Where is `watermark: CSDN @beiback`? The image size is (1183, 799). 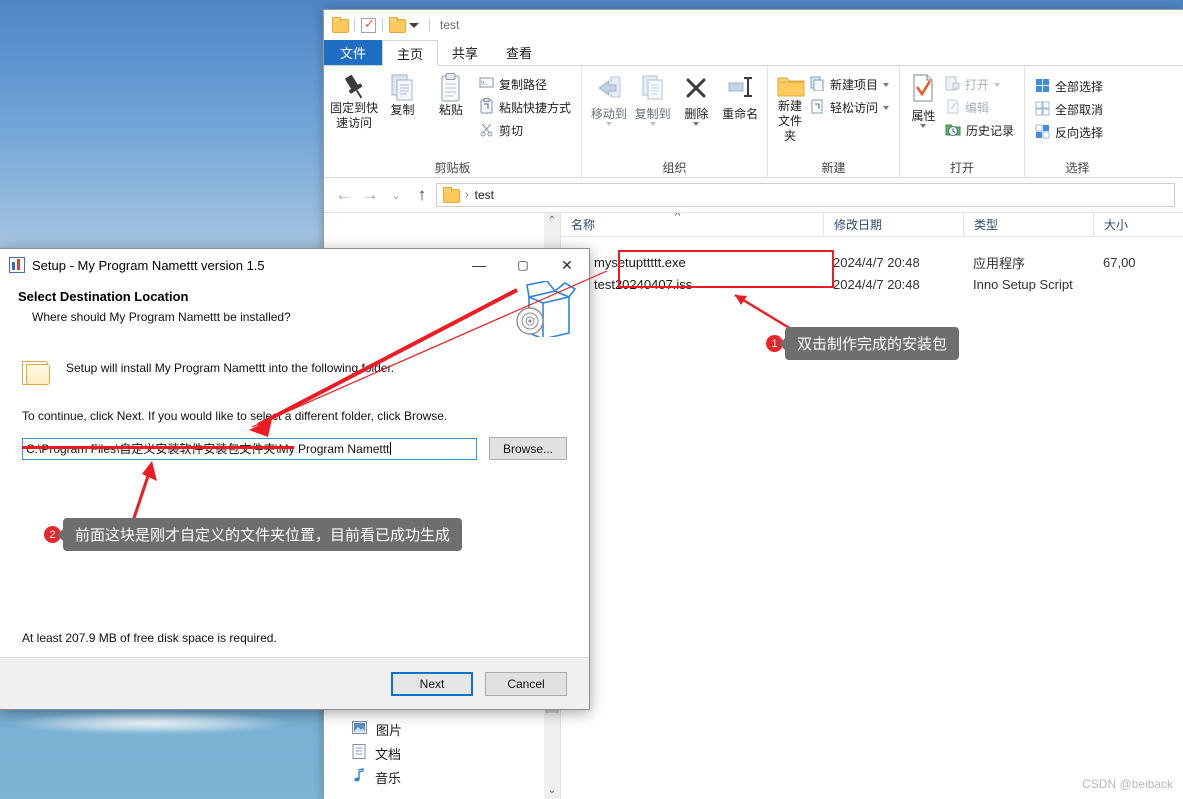
watermark: CSDN @beiback is located at coordinates (1127, 784).